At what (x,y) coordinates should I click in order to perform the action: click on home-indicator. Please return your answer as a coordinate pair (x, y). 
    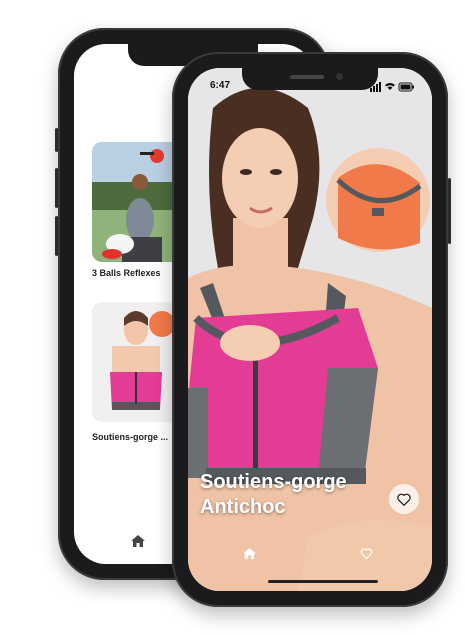
    Looking at the image, I should click on (323, 581).